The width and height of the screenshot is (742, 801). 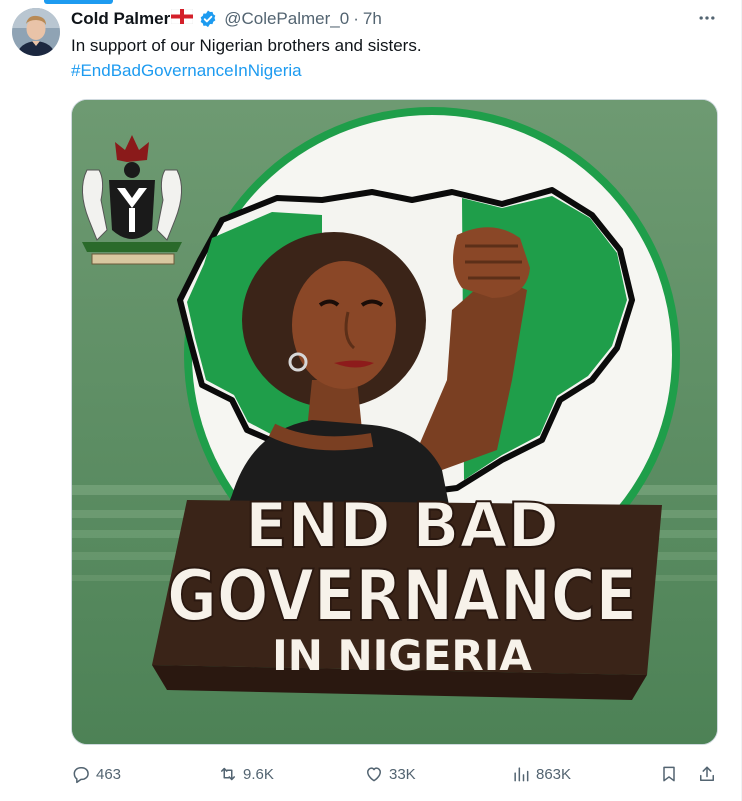 I want to click on like-button: 33K, so click(x=390, y=774).